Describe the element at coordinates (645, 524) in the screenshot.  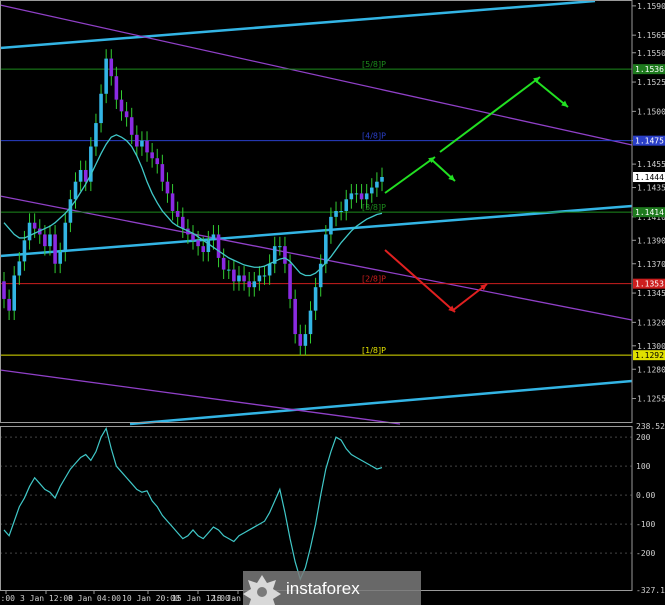
I see `oscillator-axis-tick-label-4: -100` at that location.